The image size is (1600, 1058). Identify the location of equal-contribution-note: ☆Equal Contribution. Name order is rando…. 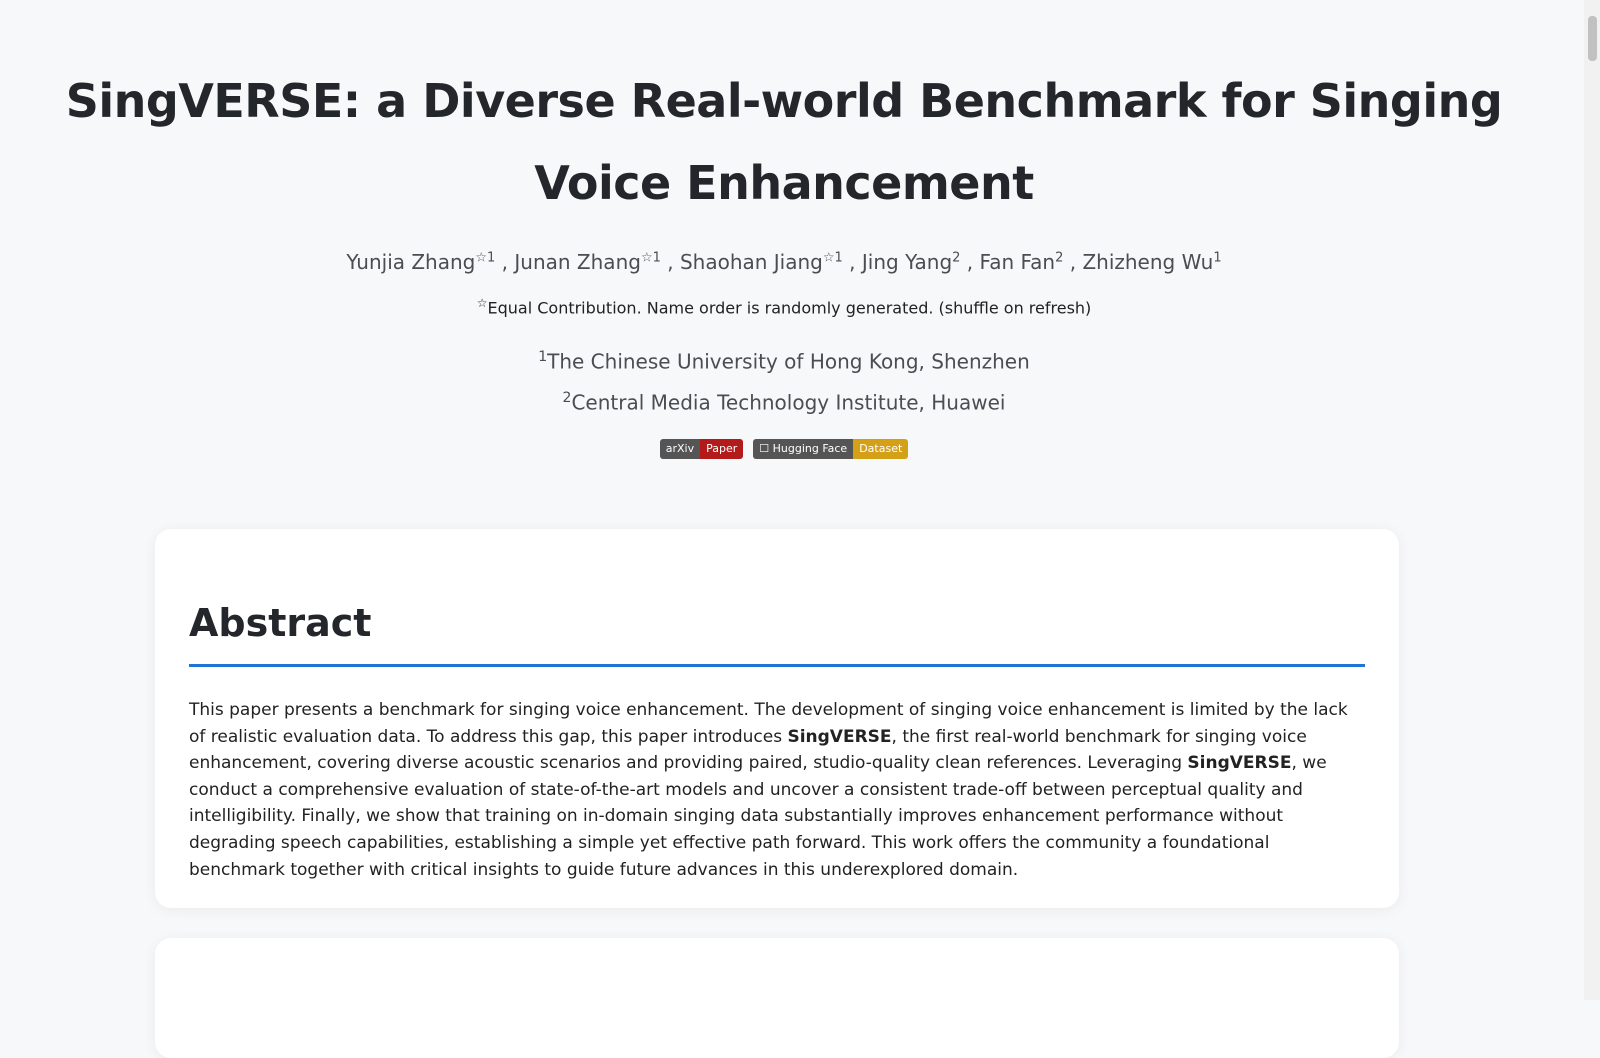
(784, 306).